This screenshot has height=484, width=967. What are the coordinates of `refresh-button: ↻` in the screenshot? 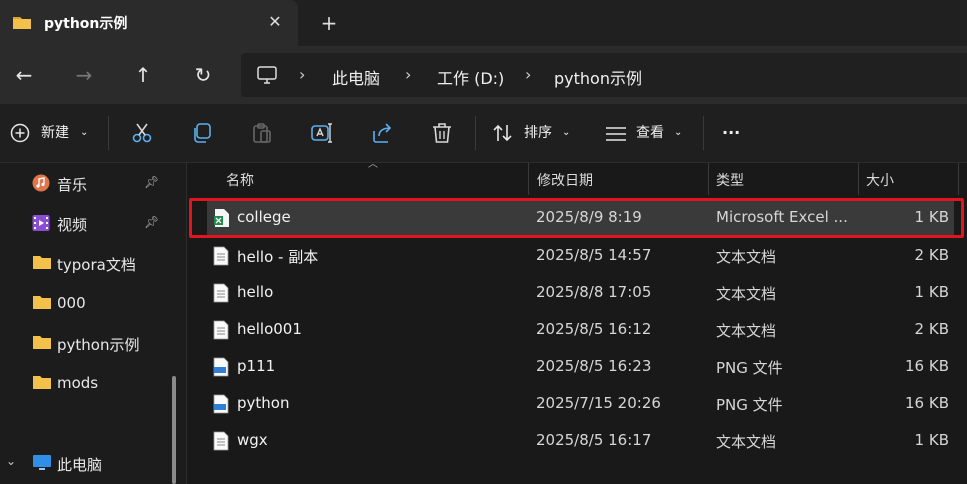 It's located at (203, 75).